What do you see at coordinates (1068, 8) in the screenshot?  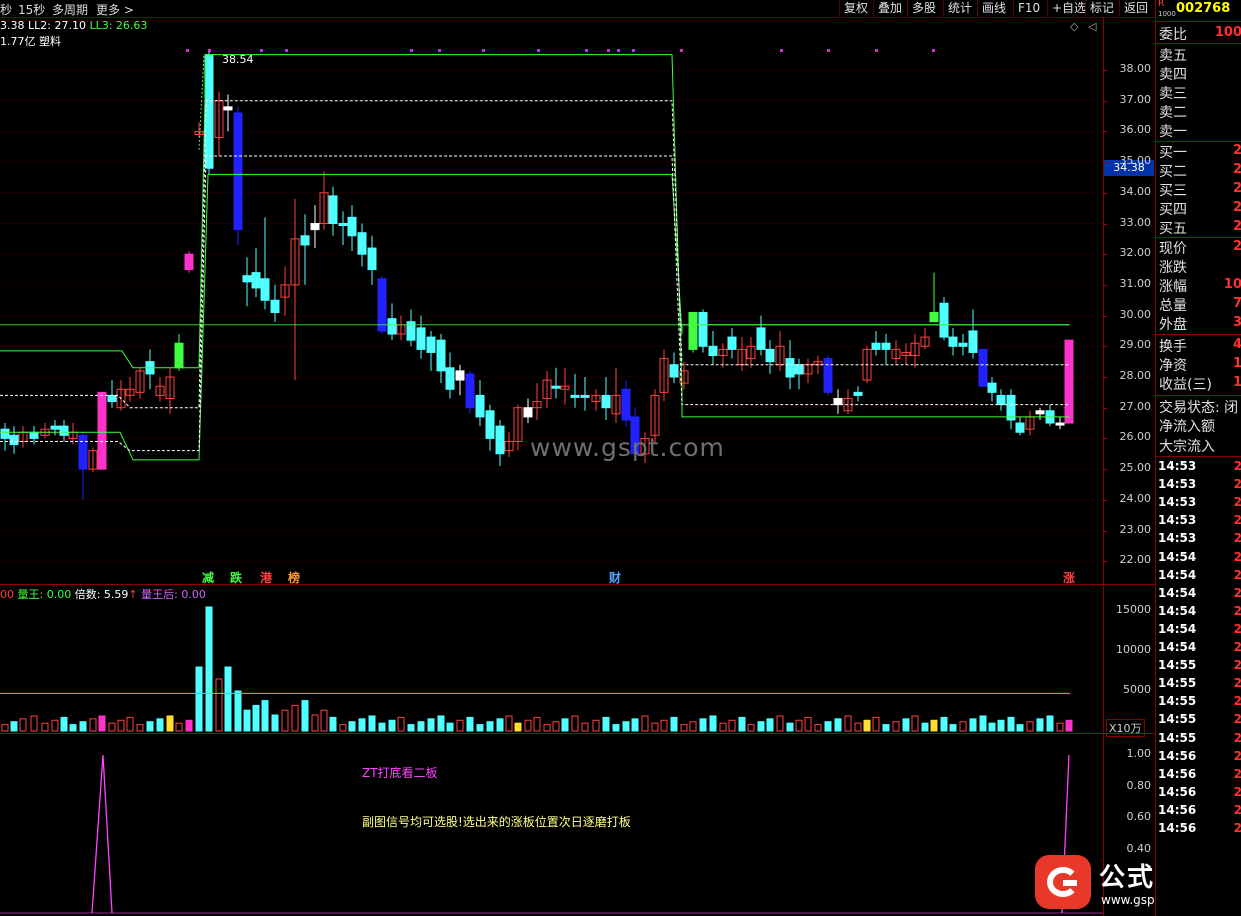 I see `add-watchlist-button: +自选` at bounding box center [1068, 8].